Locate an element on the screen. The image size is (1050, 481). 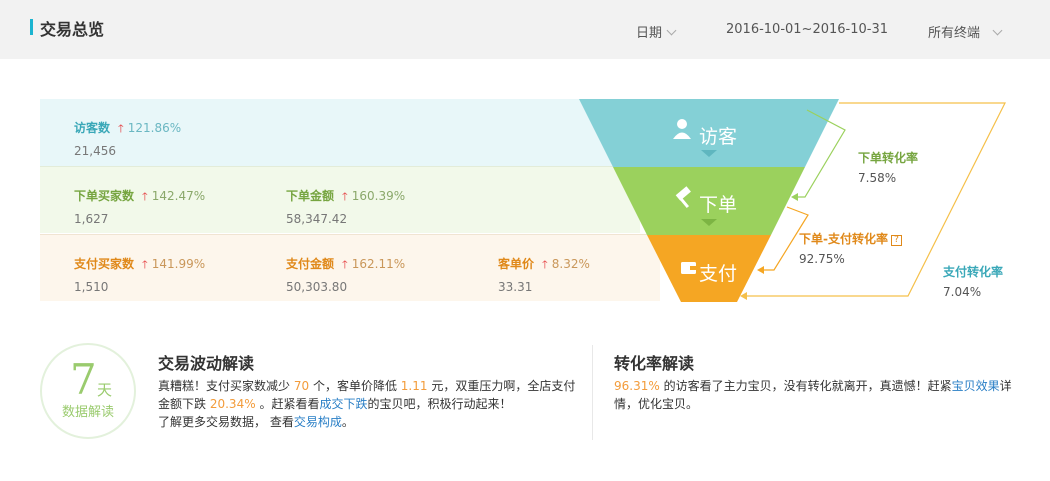
badge-number: 7 is located at coordinates (83, 379).